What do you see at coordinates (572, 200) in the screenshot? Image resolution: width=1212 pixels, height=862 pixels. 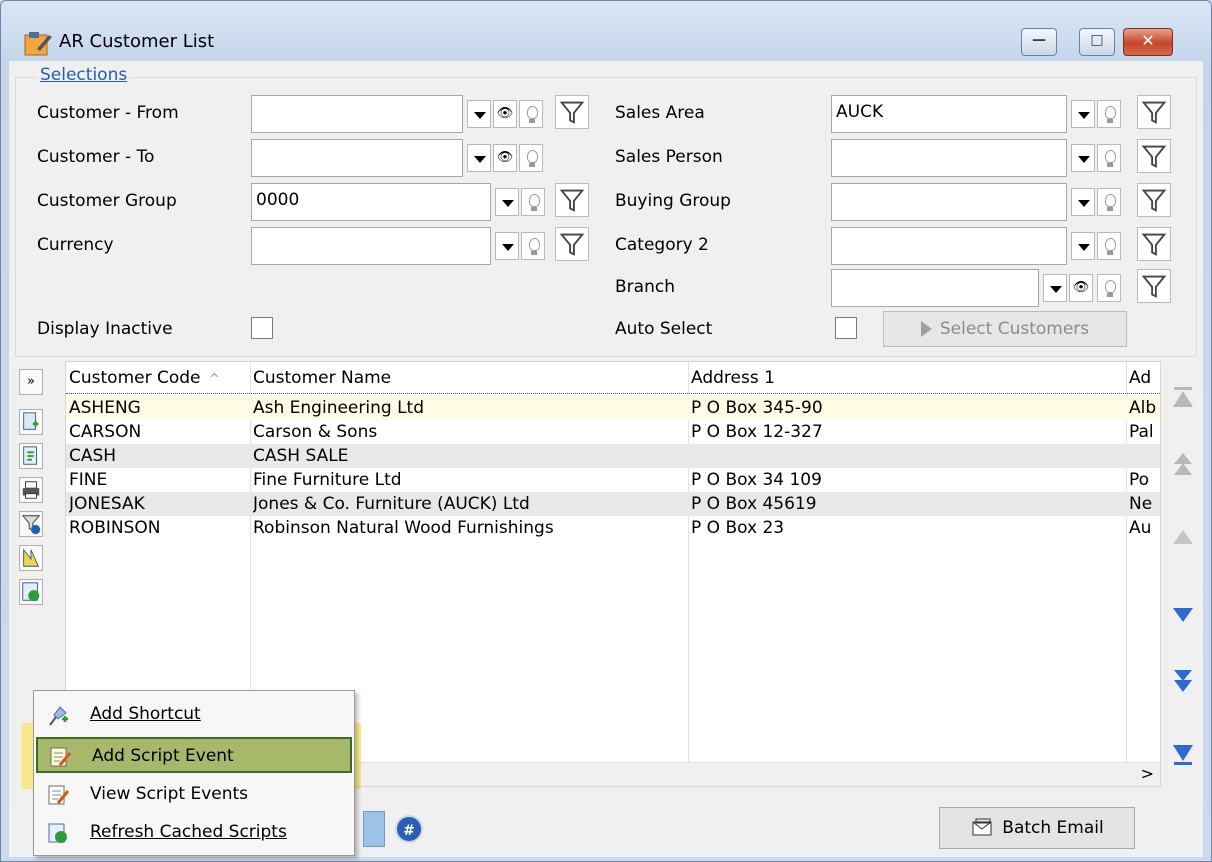 I see `customer-group-filter-icon` at bounding box center [572, 200].